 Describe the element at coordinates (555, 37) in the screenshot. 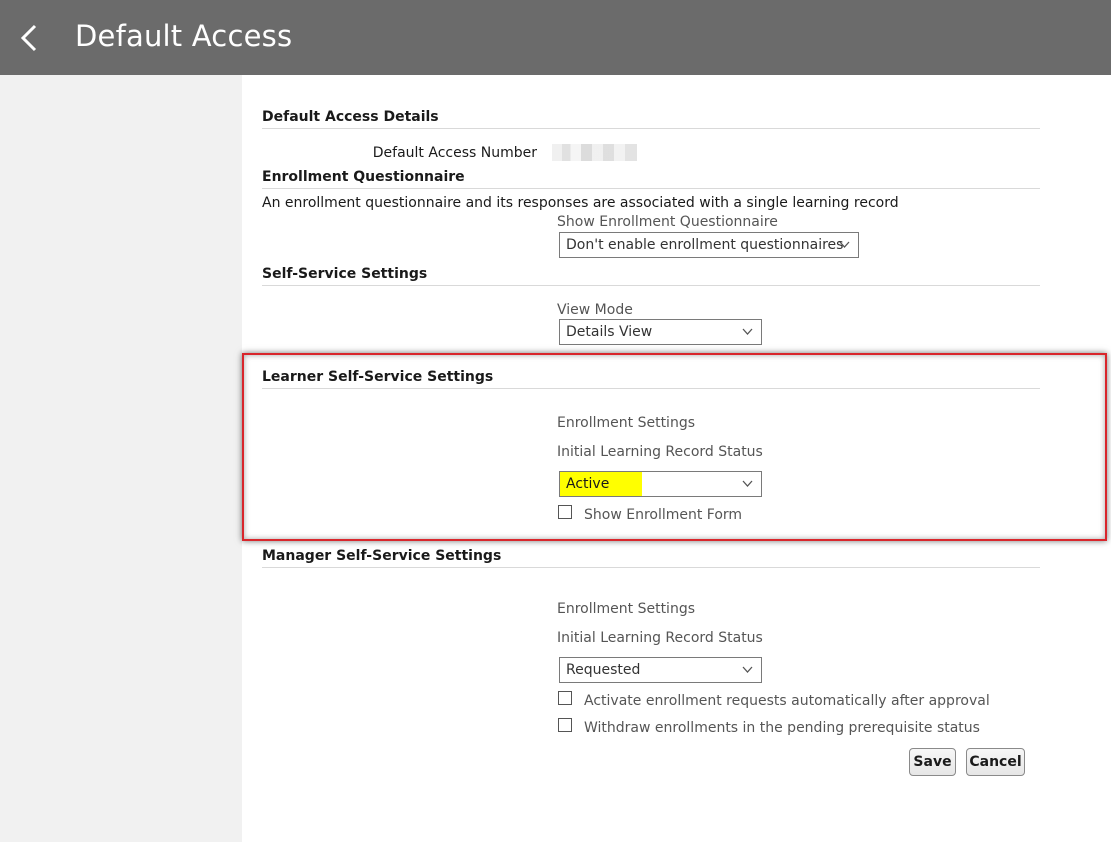

I see `header-bar: Default Access` at that location.